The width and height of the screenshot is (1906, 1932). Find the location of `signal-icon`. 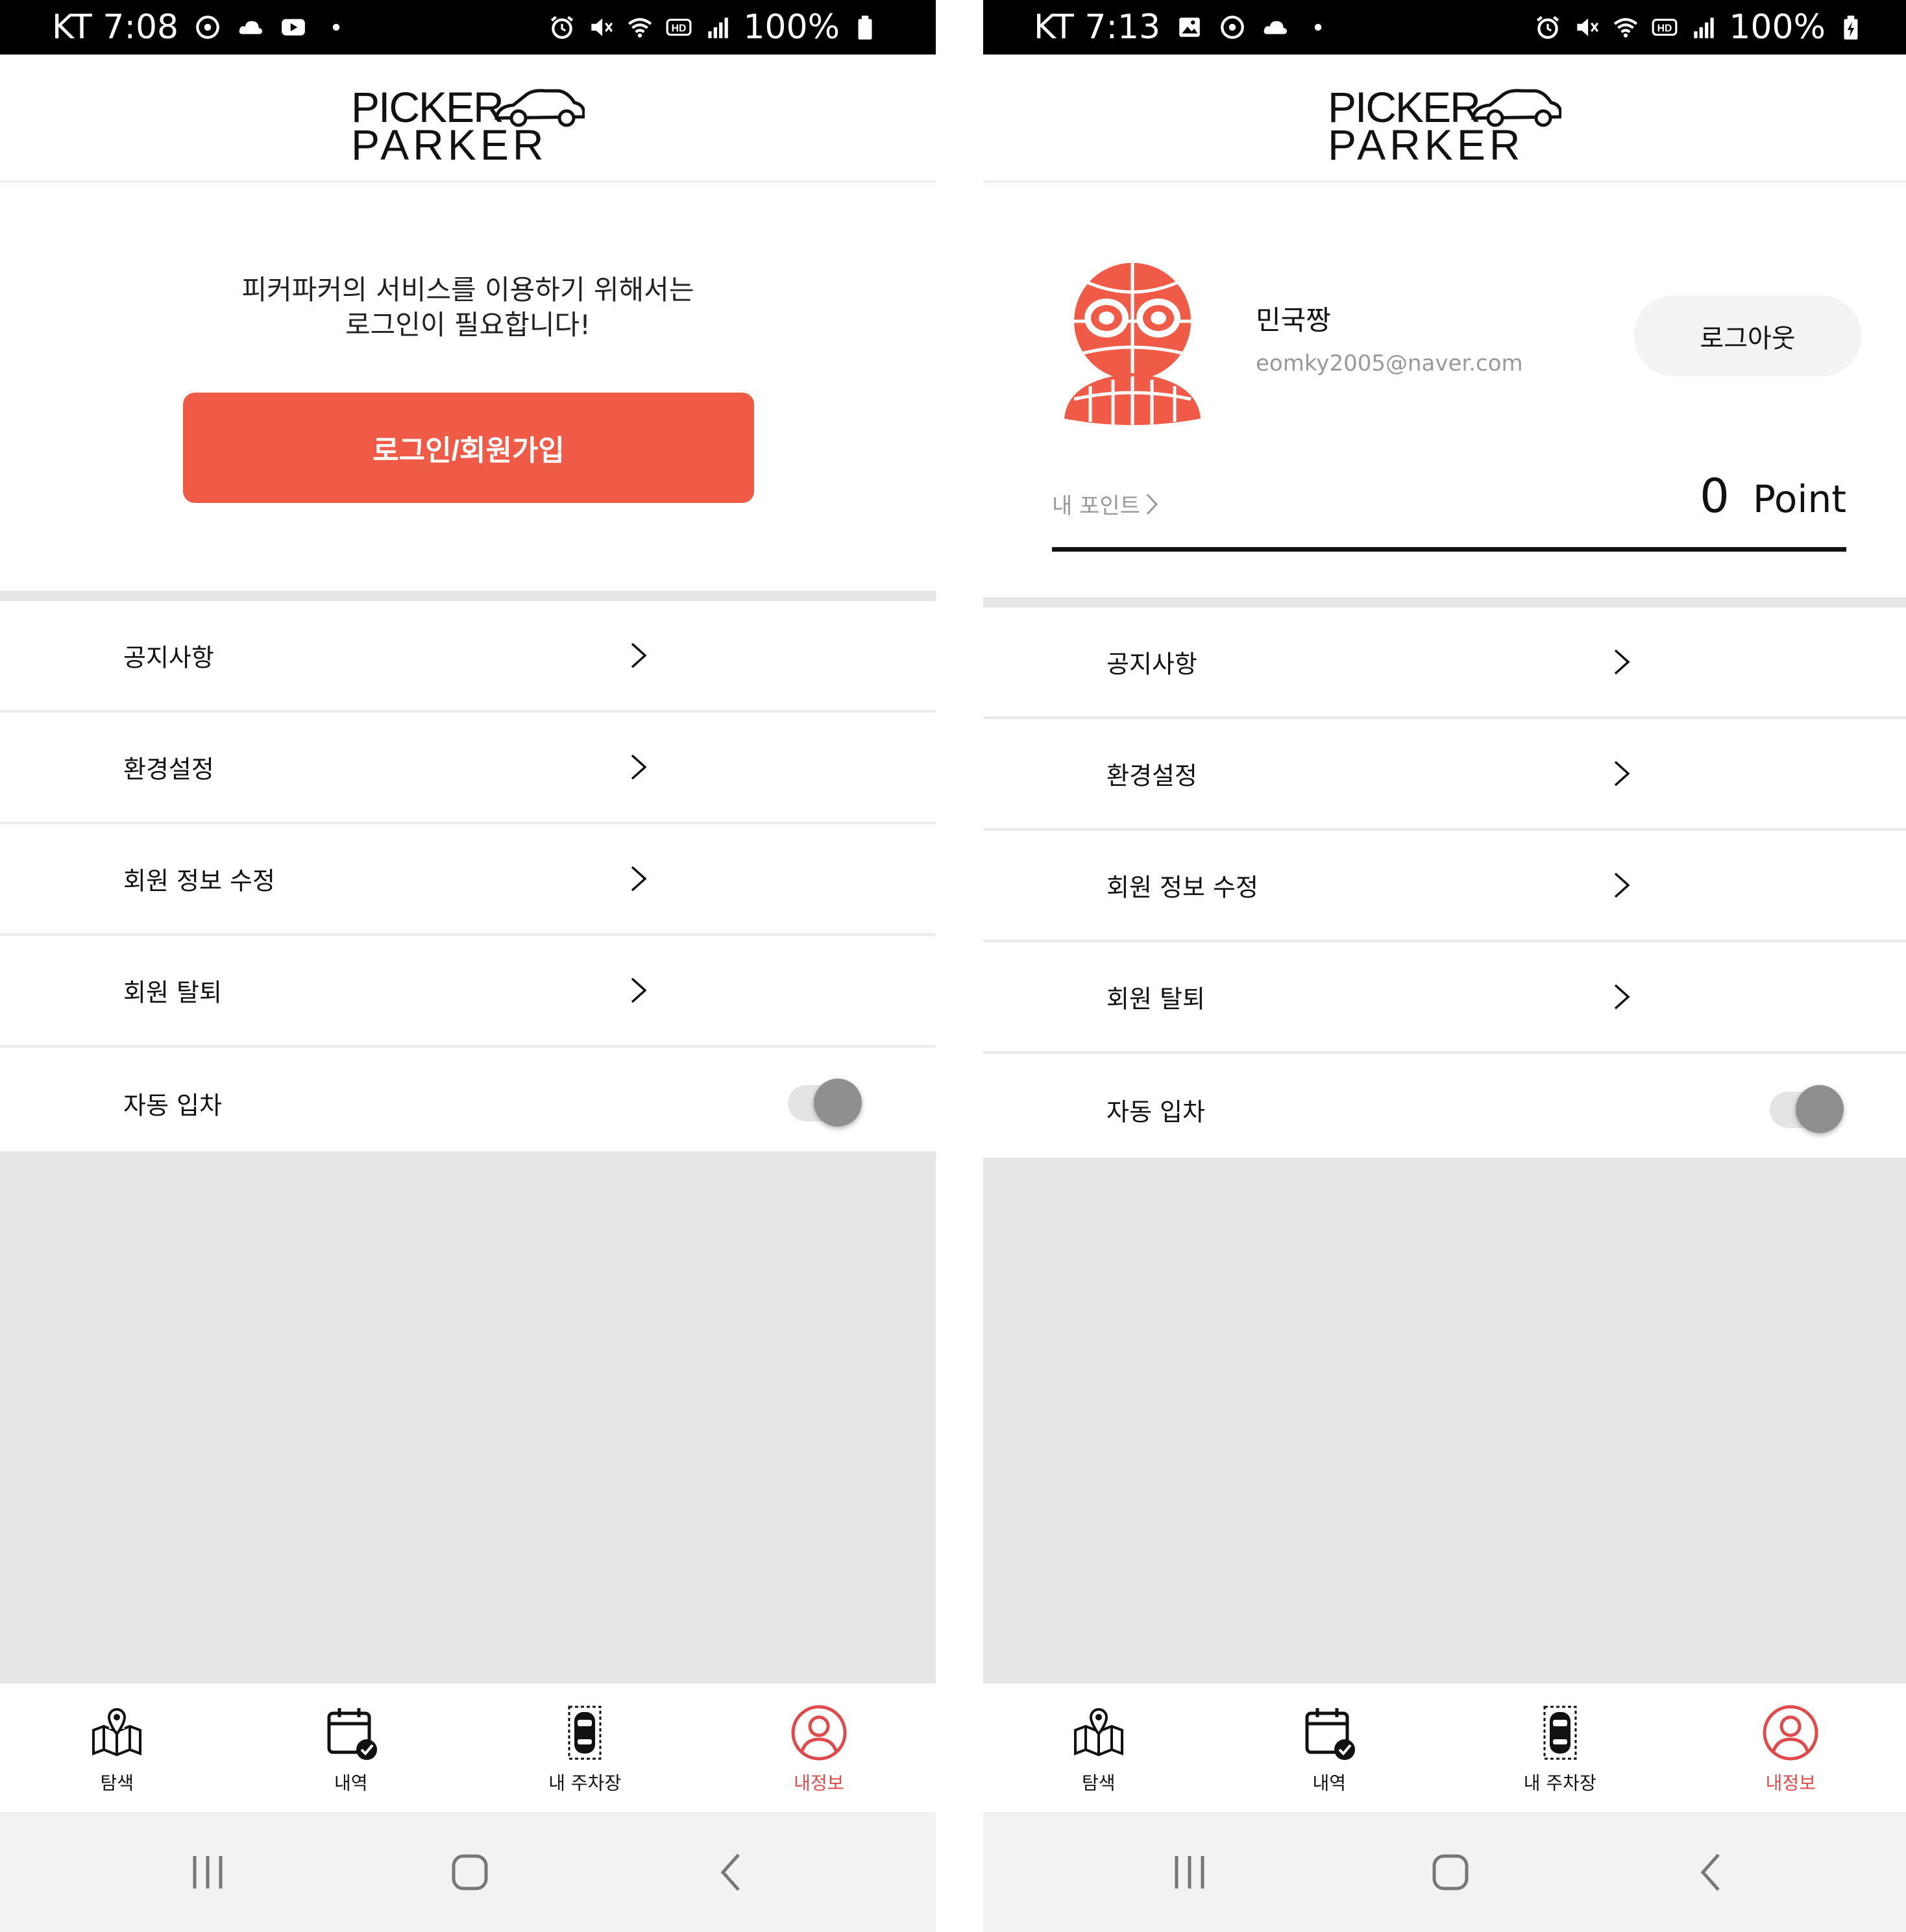

signal-icon is located at coordinates (1704, 28).